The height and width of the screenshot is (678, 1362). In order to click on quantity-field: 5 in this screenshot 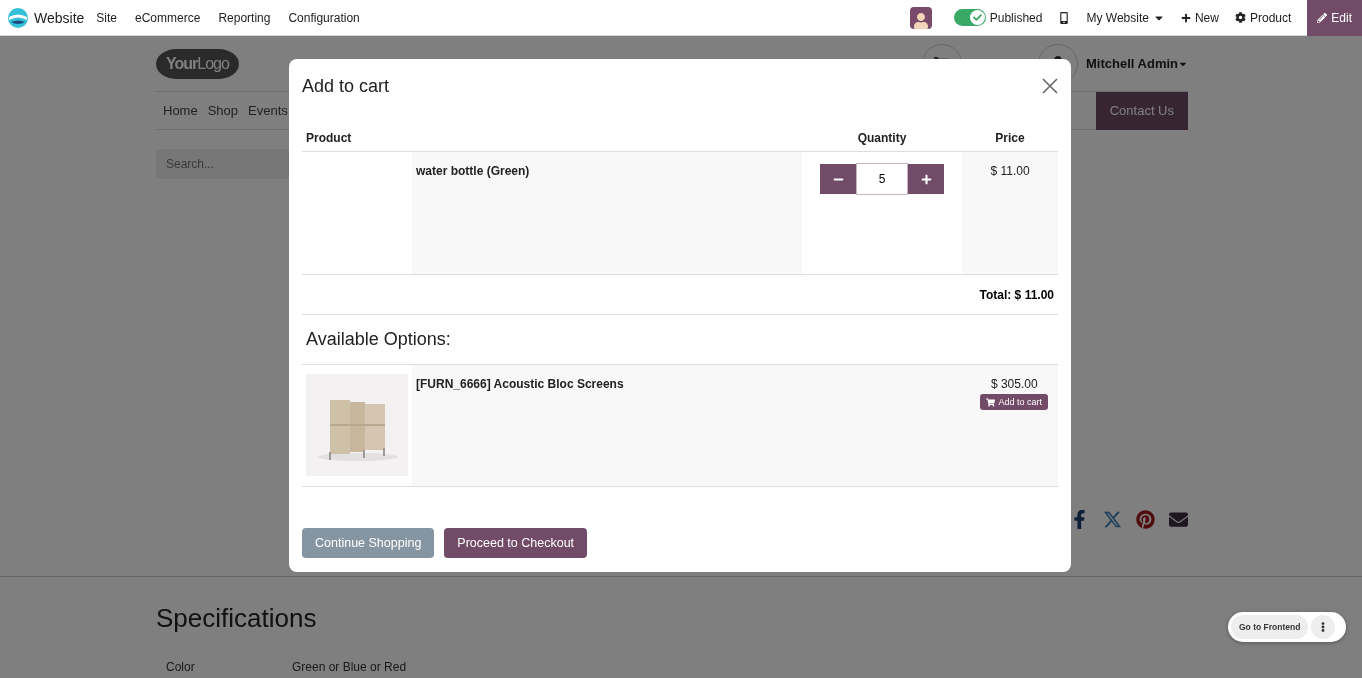, I will do `click(882, 179)`.